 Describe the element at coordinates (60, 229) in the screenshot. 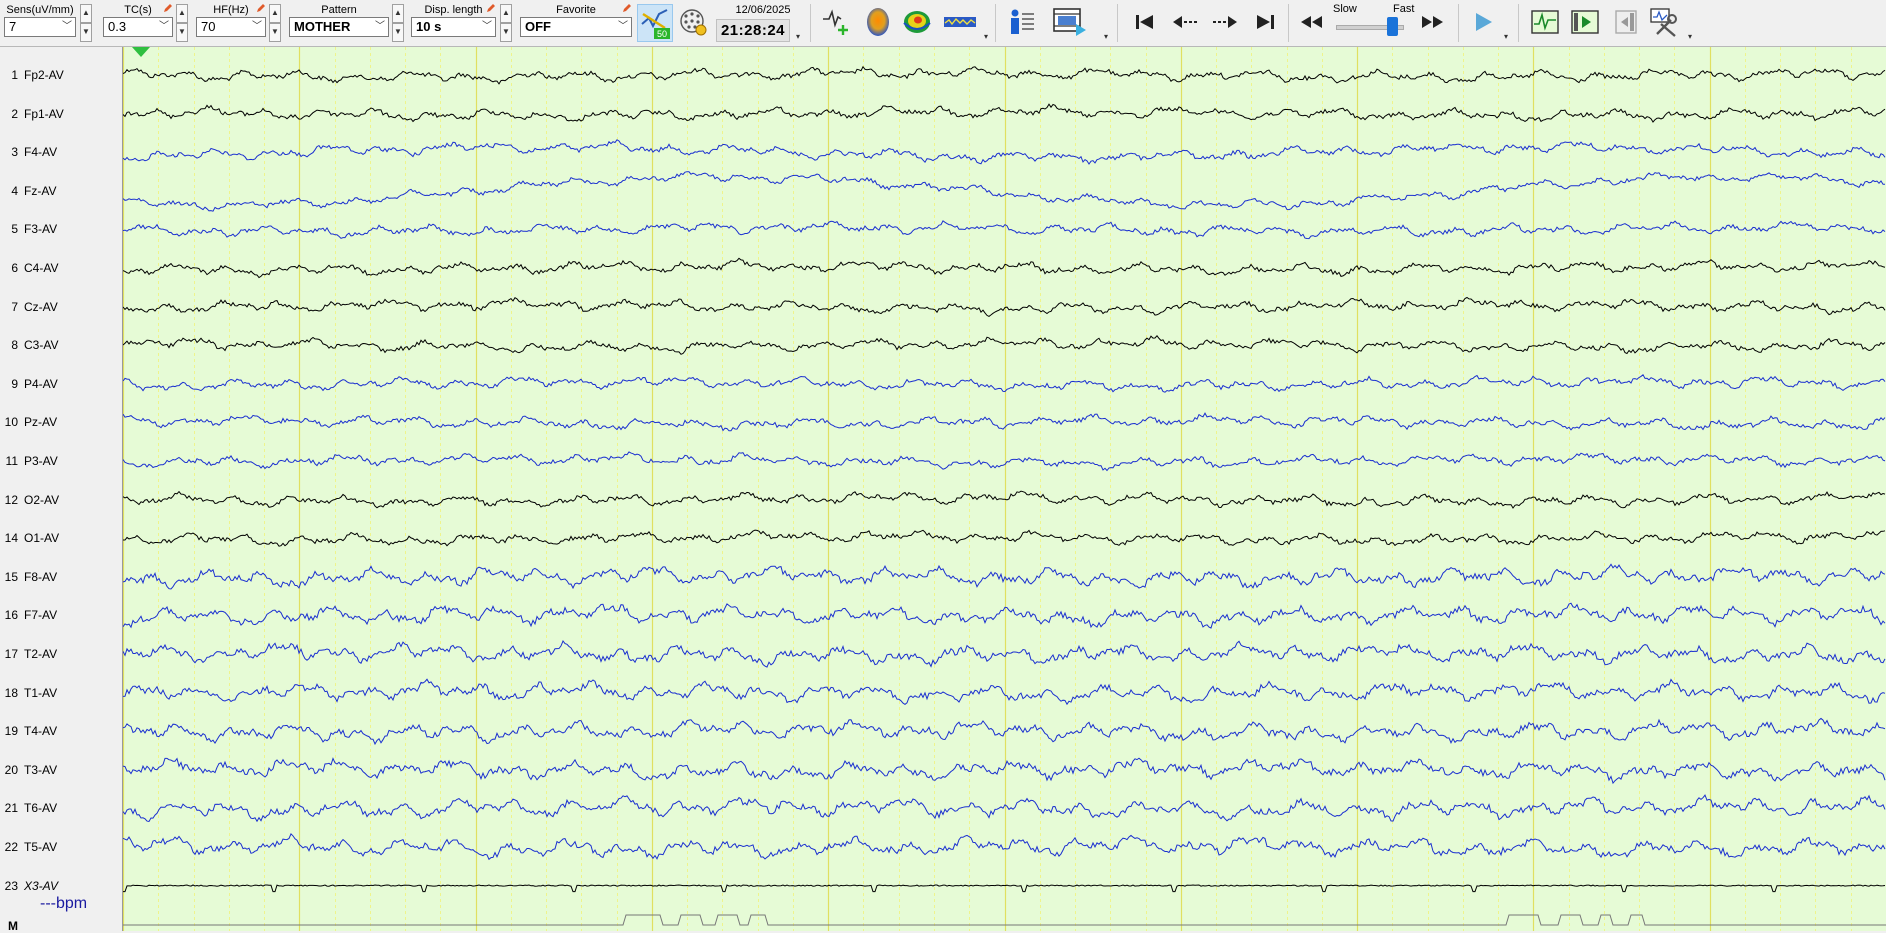

I see `channel-label: 5 F3-AV` at that location.